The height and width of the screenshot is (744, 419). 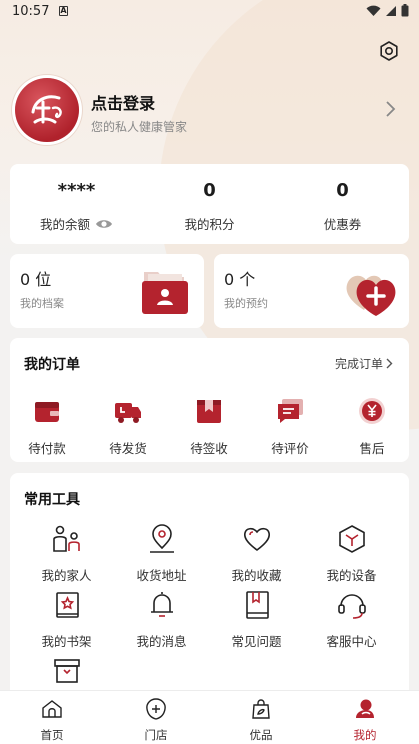 What do you see at coordinates (161, 604) in the screenshot?
I see `bell-icon` at bounding box center [161, 604].